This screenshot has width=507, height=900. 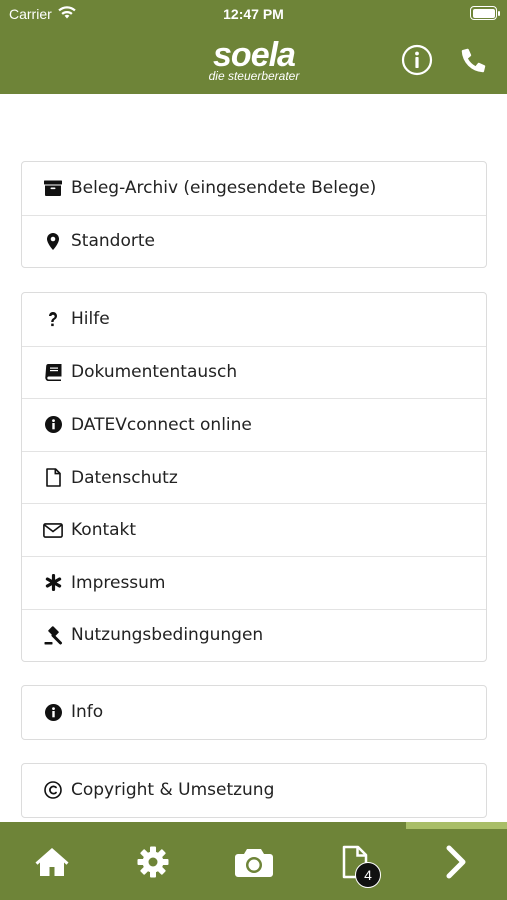 I want to click on menu-item-beleg-archiv: Beleg-Archiv (eingesendete Belege), so click(x=254, y=188).